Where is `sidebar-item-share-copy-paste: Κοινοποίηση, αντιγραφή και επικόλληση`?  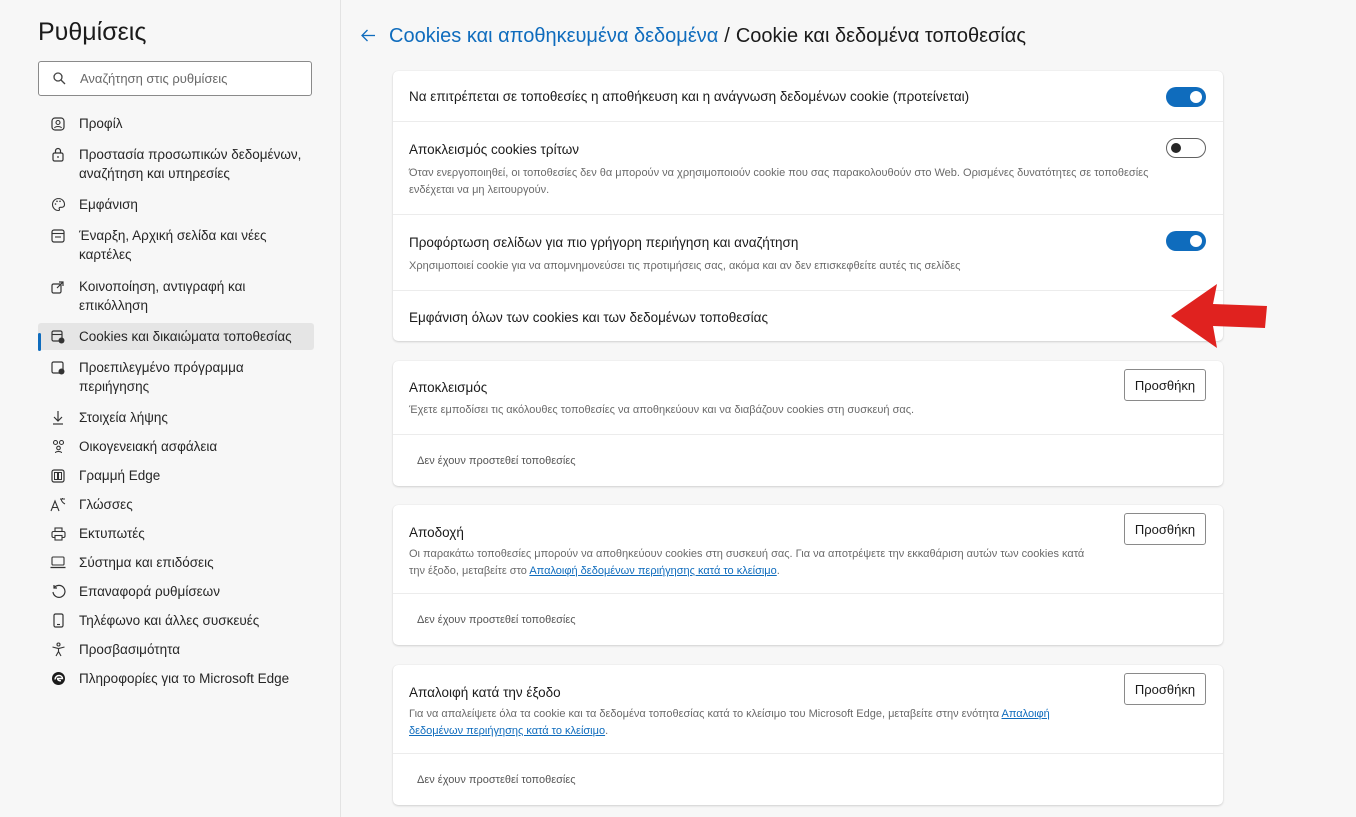
sidebar-item-share-copy-paste: Κοινοποίηση, αντιγραφή και επικόλληση is located at coordinates (176, 296).